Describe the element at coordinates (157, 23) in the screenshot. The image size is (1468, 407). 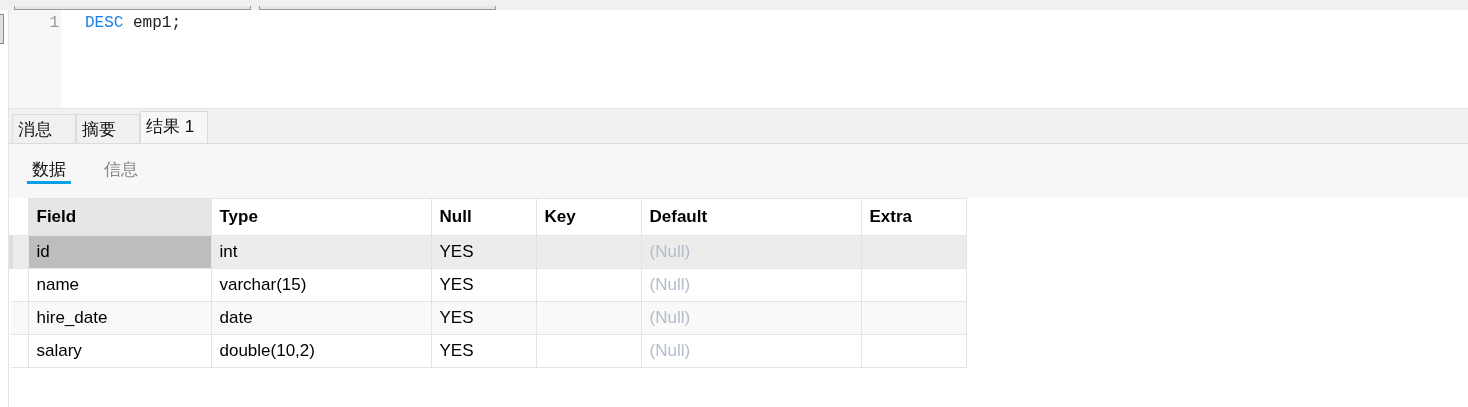
I see `sql-identifier: emp1;` at that location.